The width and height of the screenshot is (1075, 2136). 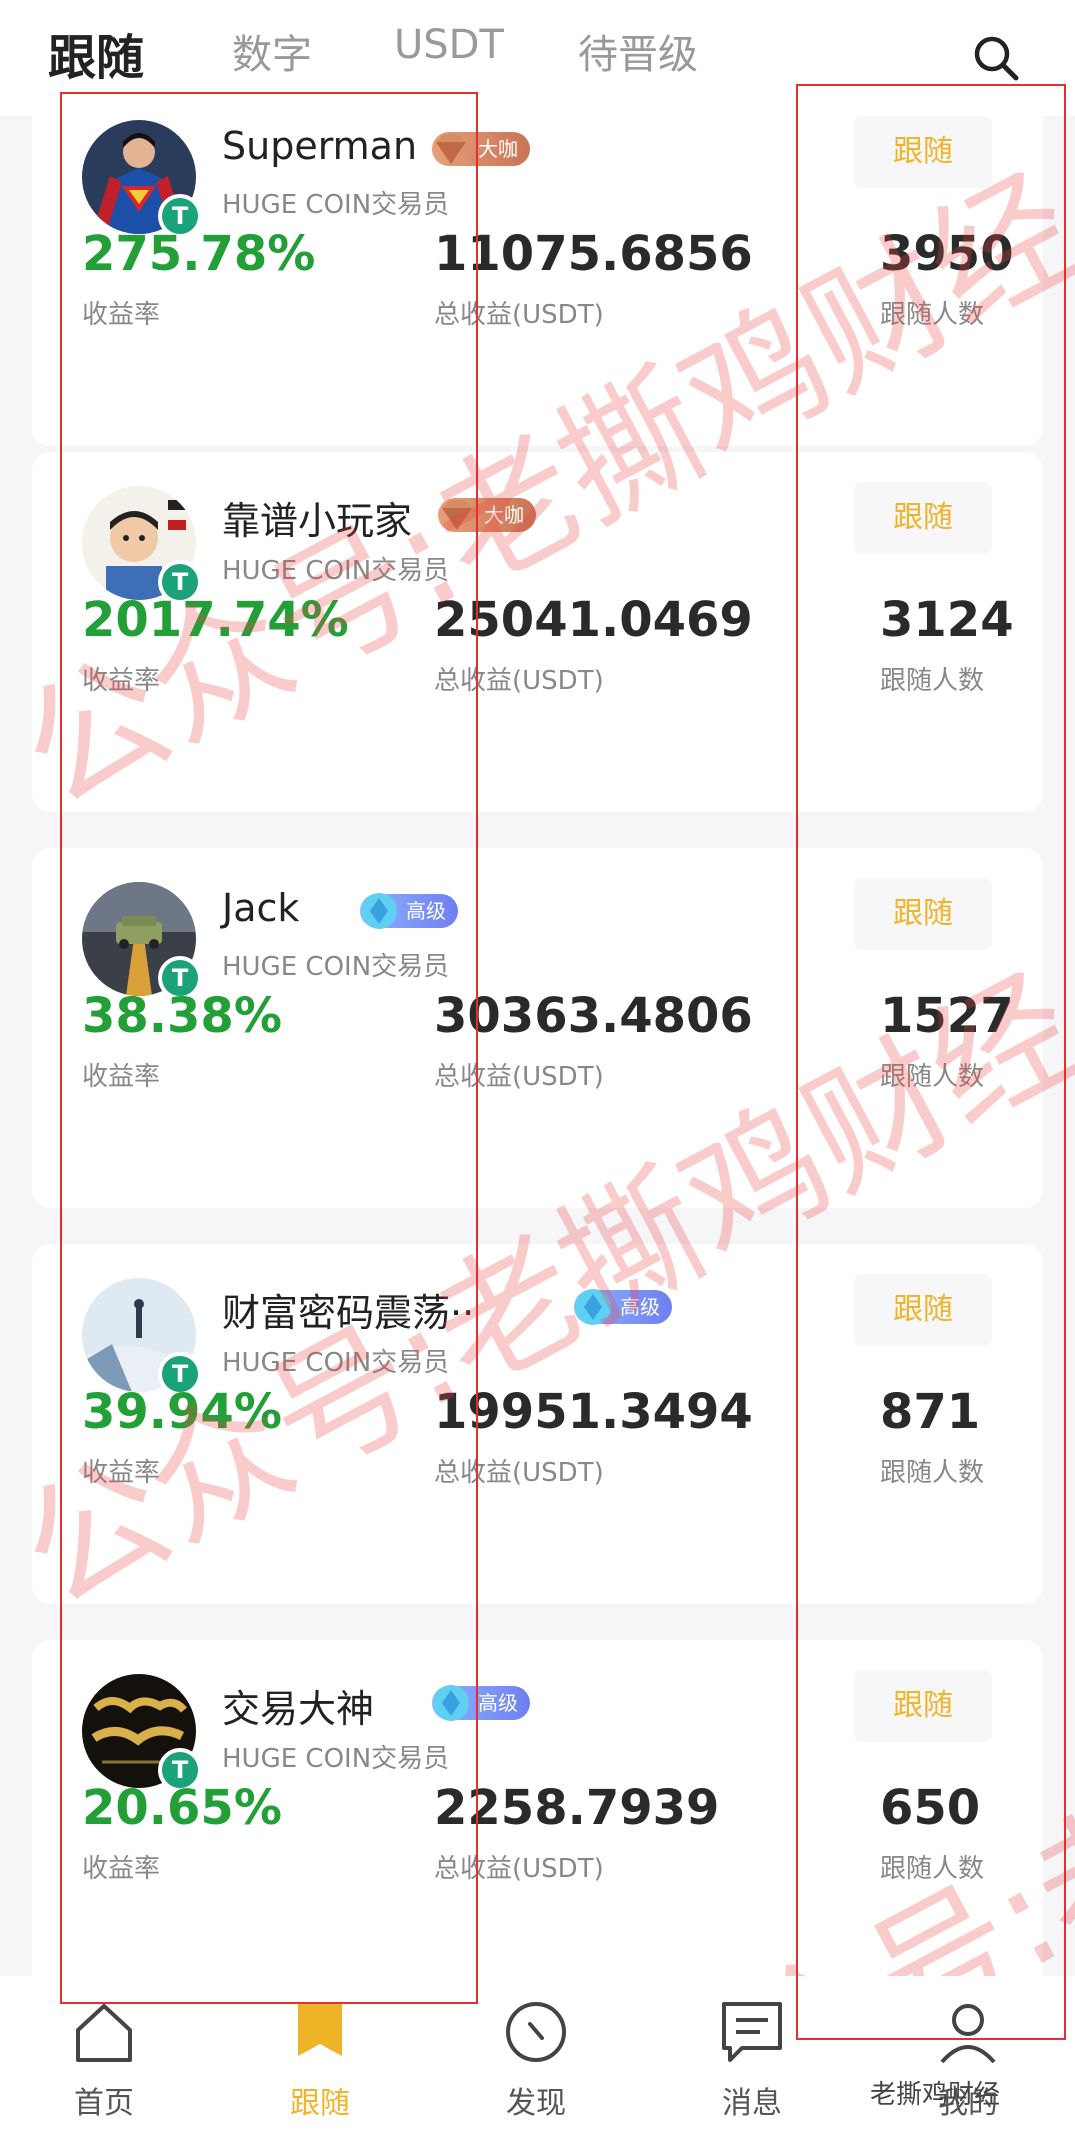 I want to click on source-watermark: 老撕鸡财经, so click(x=935, y=2095).